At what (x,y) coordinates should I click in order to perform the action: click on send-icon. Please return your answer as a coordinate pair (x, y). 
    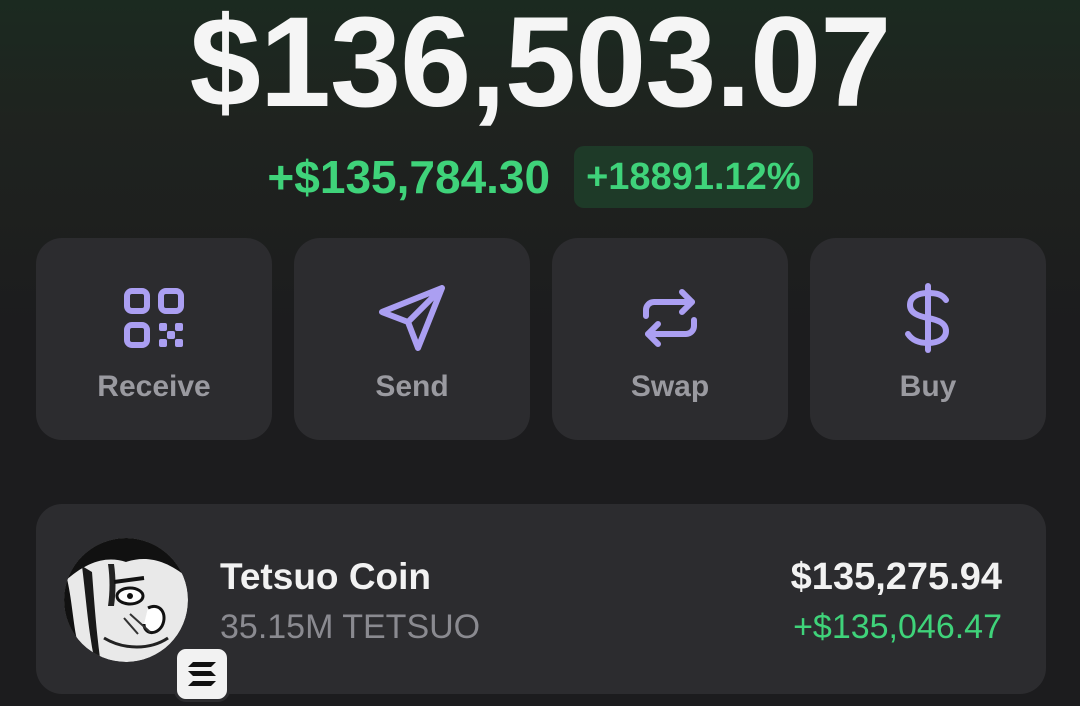
    Looking at the image, I should click on (412, 318).